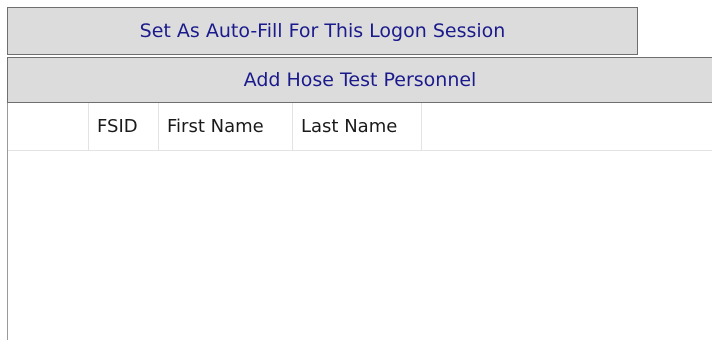  I want to click on row-header-corner, so click(48, 126).